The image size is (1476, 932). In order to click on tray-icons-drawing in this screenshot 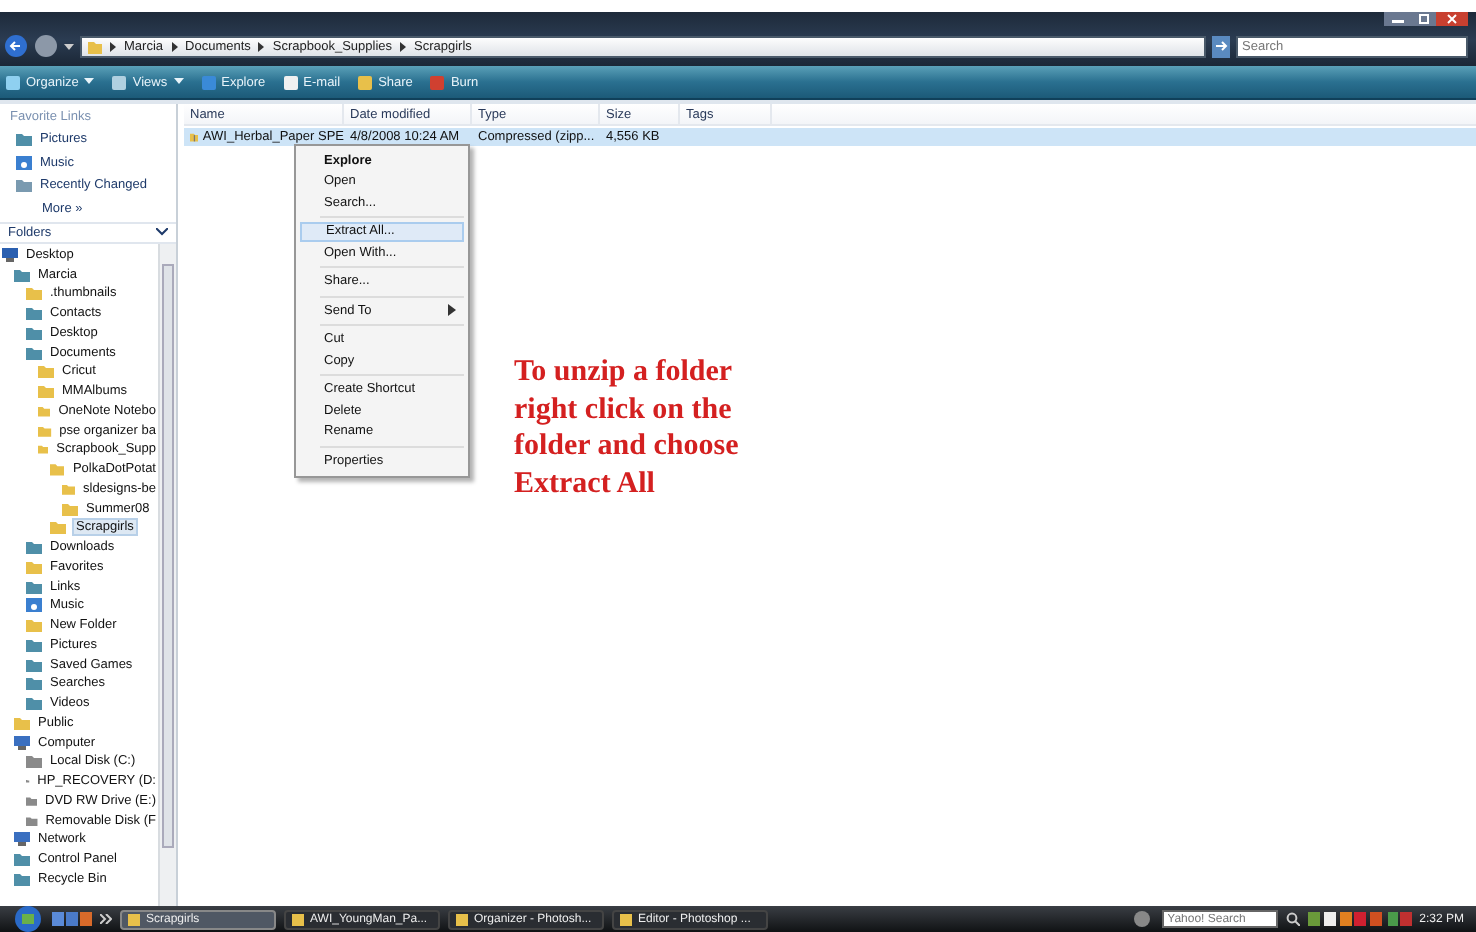, I will do `click(1359, 919)`.